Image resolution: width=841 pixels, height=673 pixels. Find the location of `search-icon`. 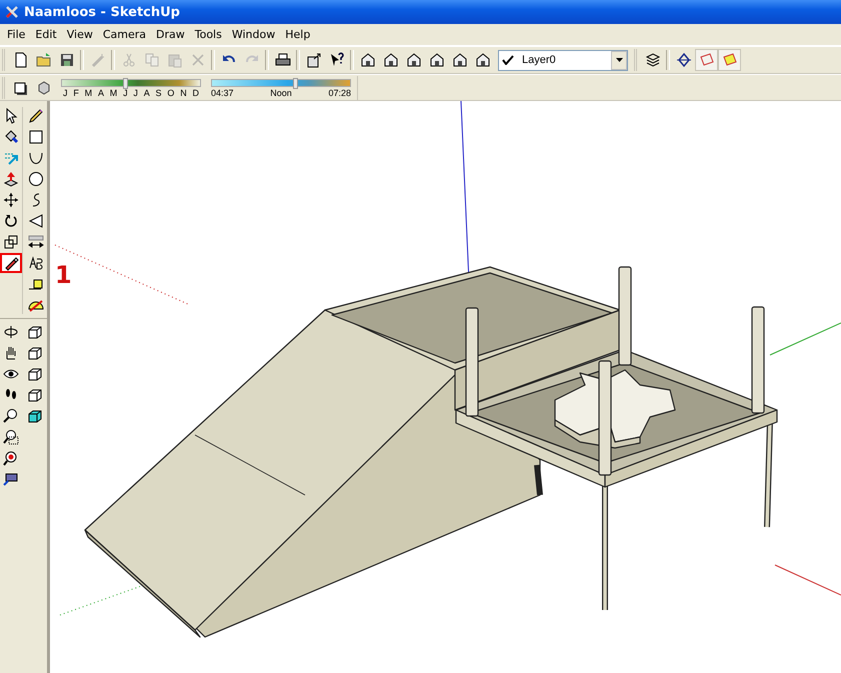

search-icon is located at coordinates (11, 416).